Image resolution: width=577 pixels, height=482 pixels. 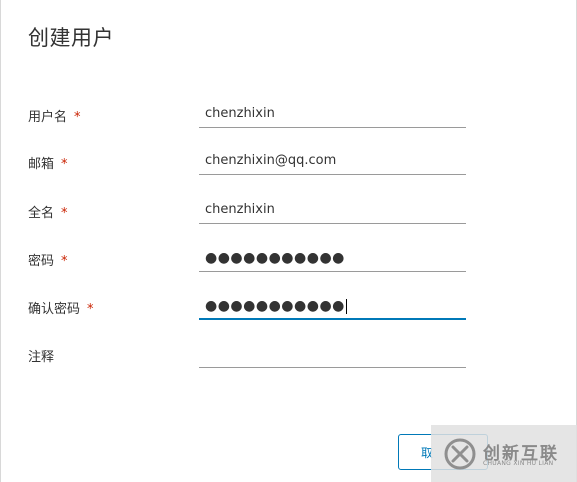 I want to click on fullname-label: 全名 *, so click(x=48, y=213).